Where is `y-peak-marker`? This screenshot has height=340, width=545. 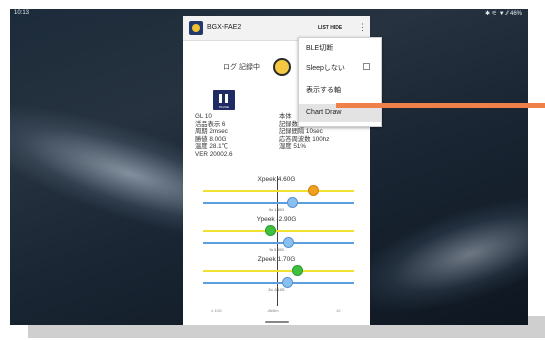 y-peak-marker is located at coordinates (270, 230).